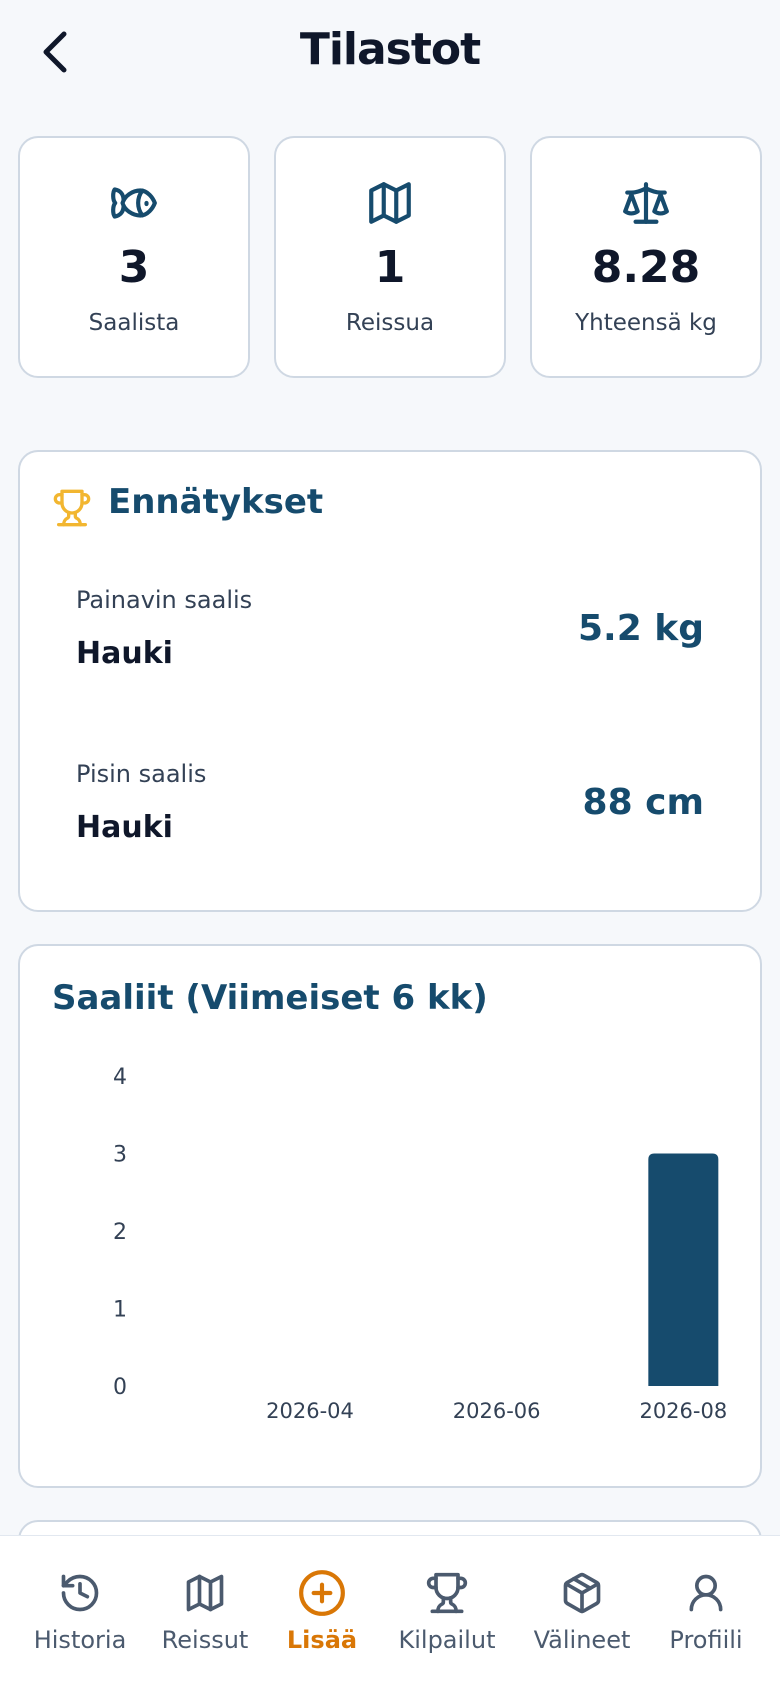 The image size is (780, 1688). Describe the element at coordinates (582, 1593) in the screenshot. I see `package-icon` at that location.